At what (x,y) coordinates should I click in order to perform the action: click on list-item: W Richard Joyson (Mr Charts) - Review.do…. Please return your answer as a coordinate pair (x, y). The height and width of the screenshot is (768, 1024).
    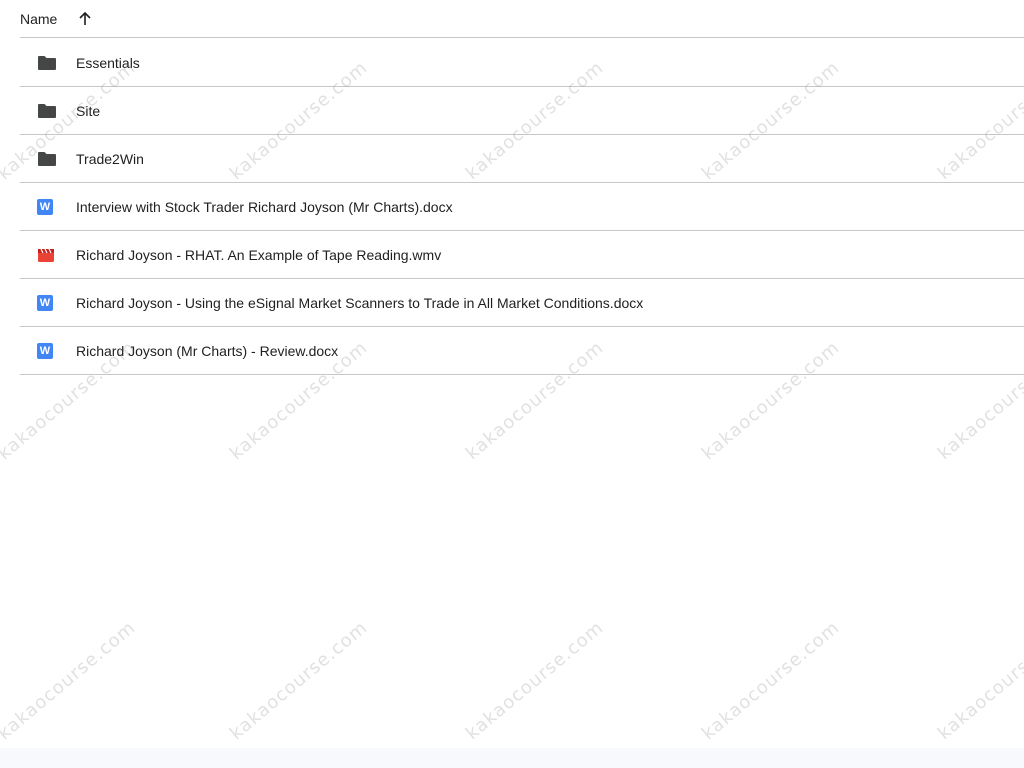
    Looking at the image, I should click on (522, 351).